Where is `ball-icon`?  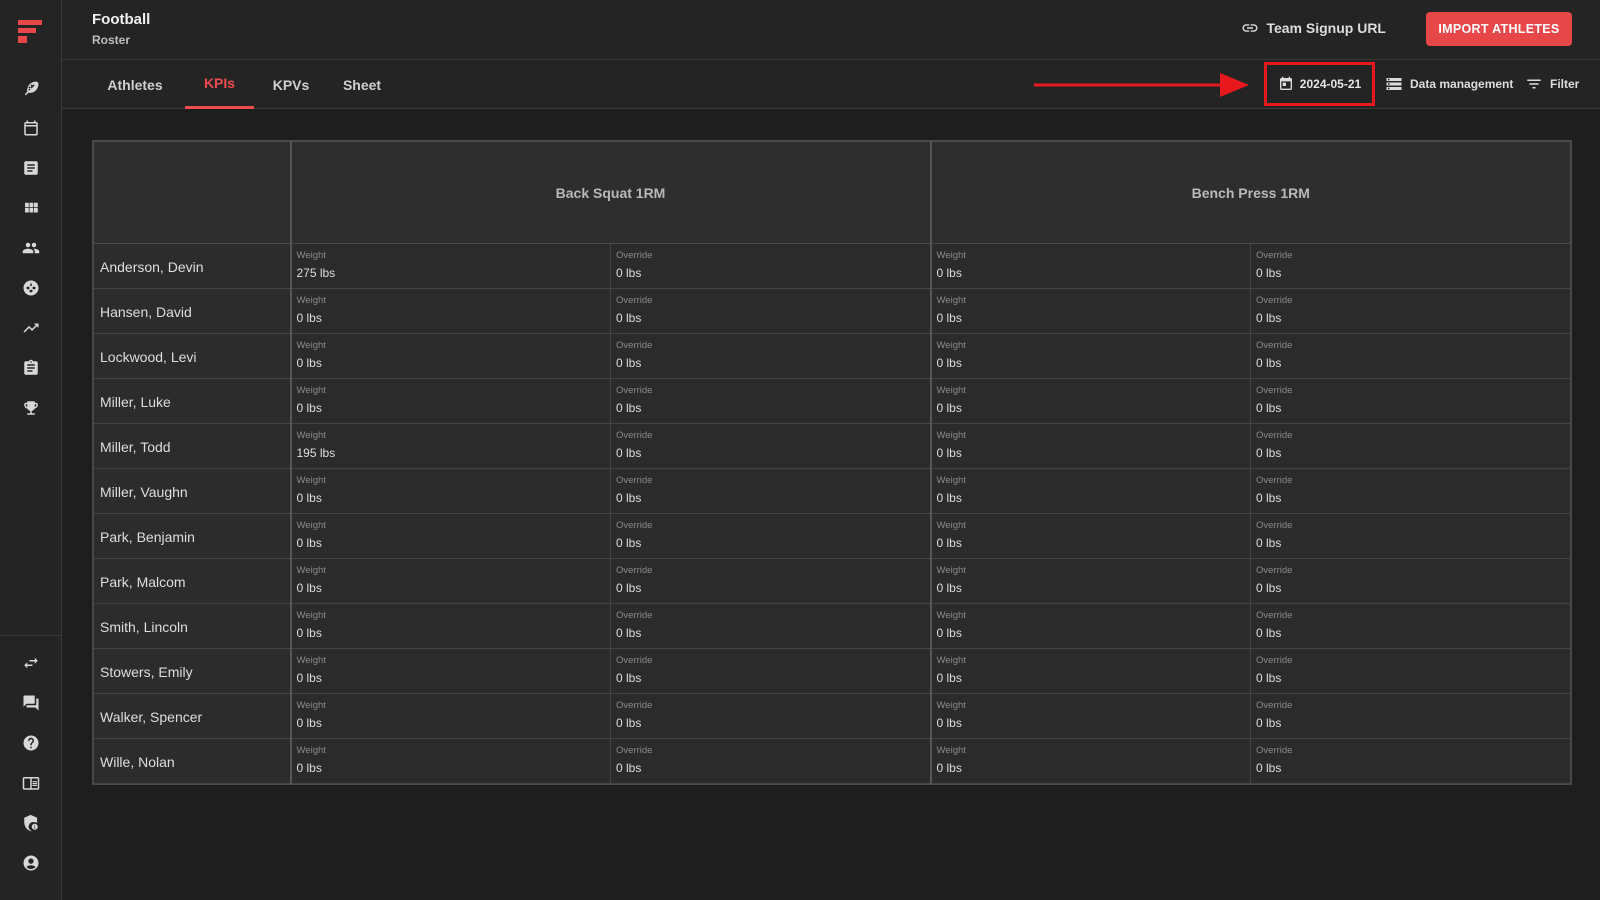
ball-icon is located at coordinates (31, 288).